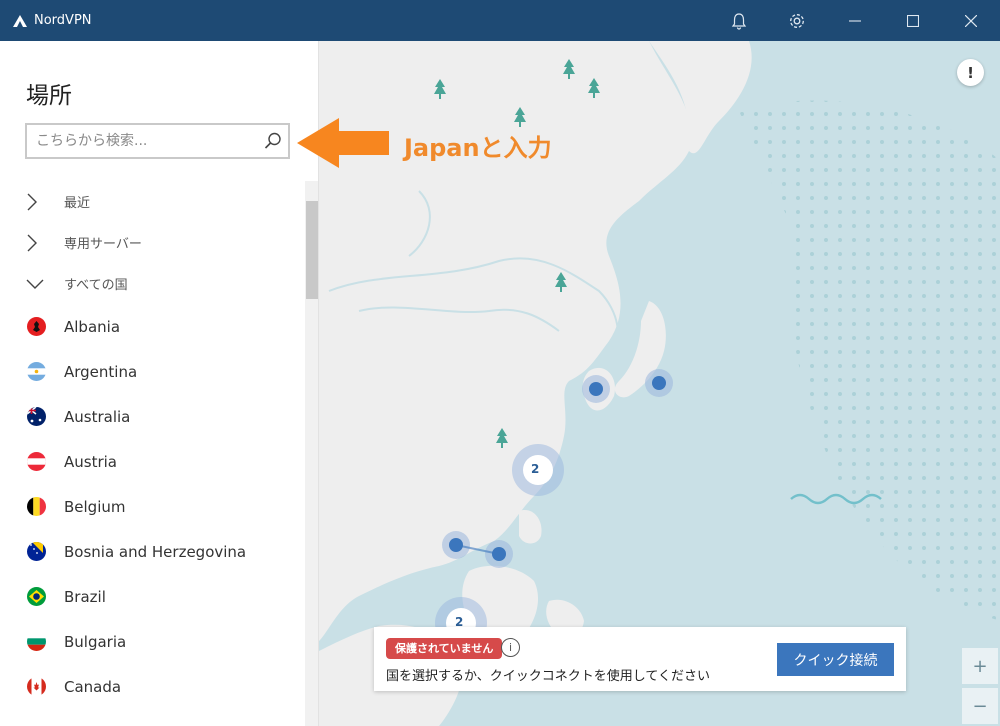  What do you see at coordinates (152, 416) in the screenshot?
I see `country-item-australia: Australia` at bounding box center [152, 416].